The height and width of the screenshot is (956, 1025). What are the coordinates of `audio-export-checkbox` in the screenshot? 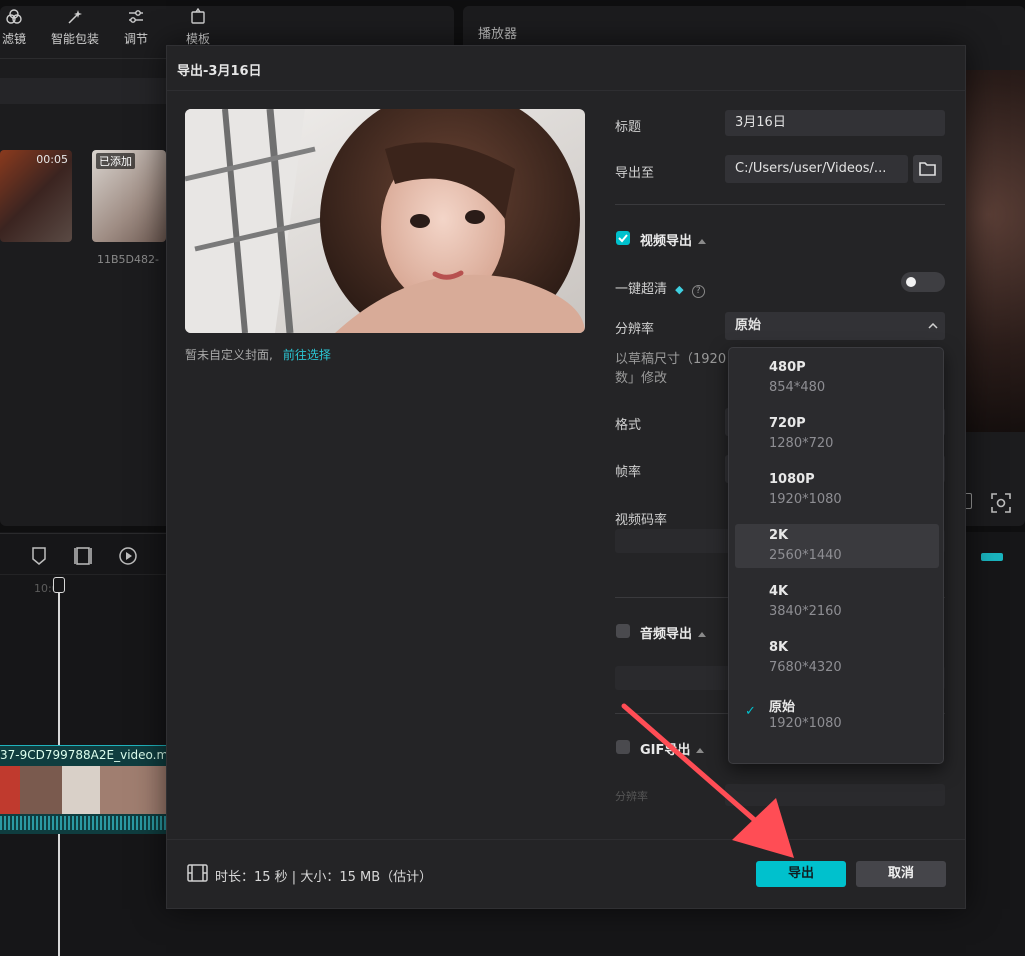 It's located at (623, 631).